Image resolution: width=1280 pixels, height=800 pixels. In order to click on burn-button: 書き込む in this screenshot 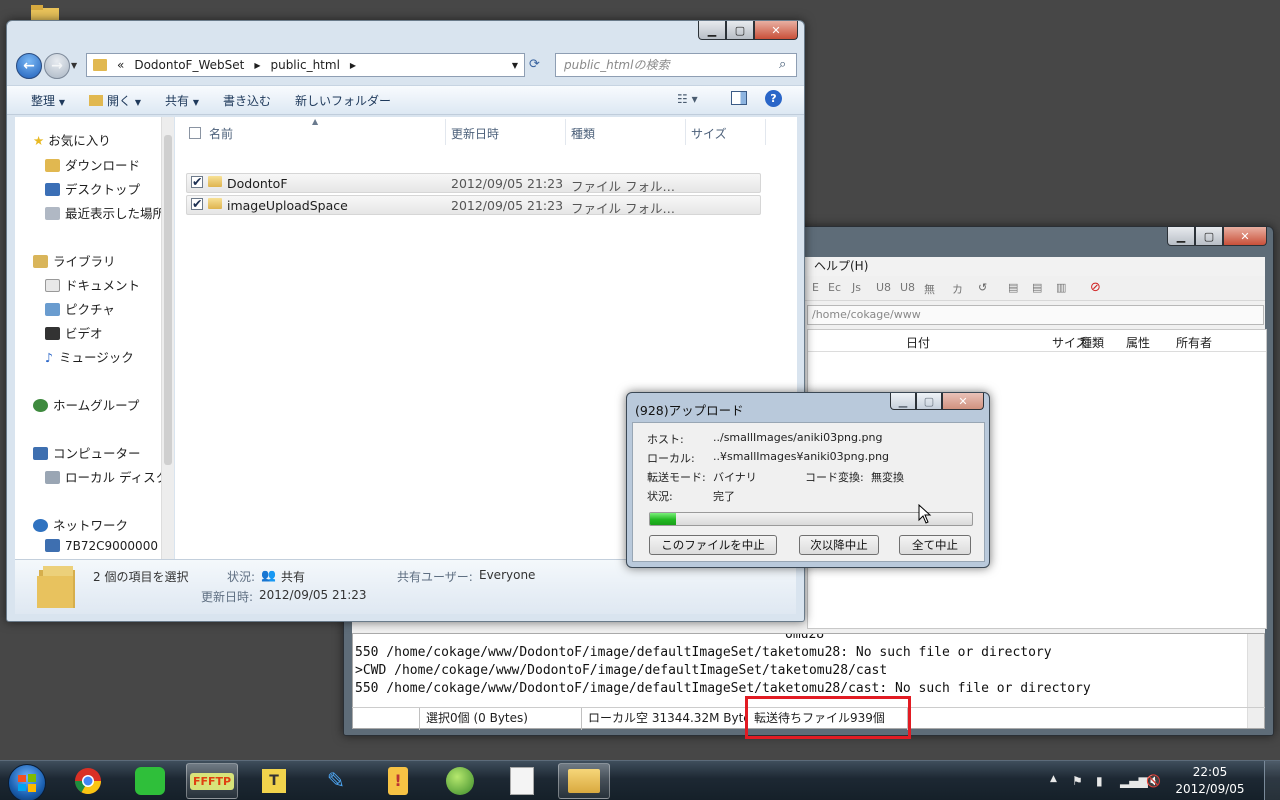, I will do `click(247, 100)`.